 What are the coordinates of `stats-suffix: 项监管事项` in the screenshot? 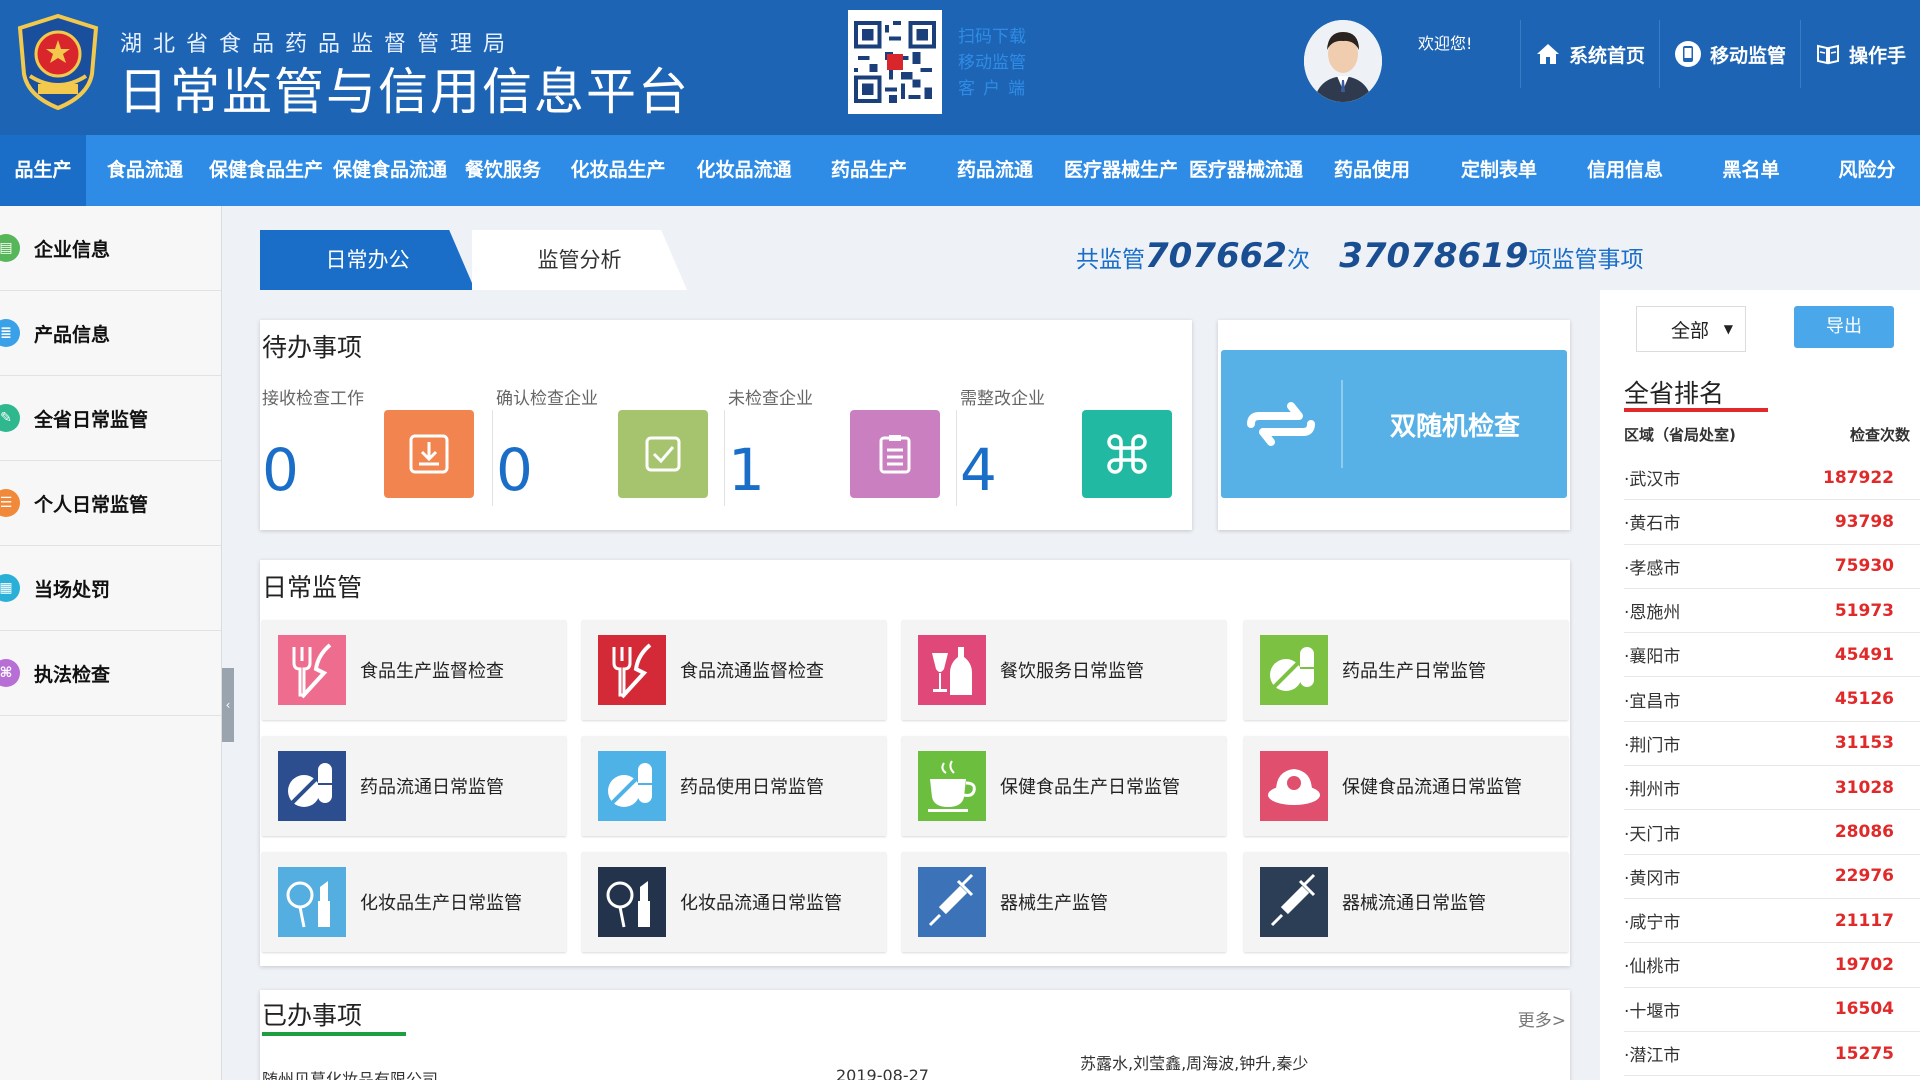 It's located at (1586, 260).